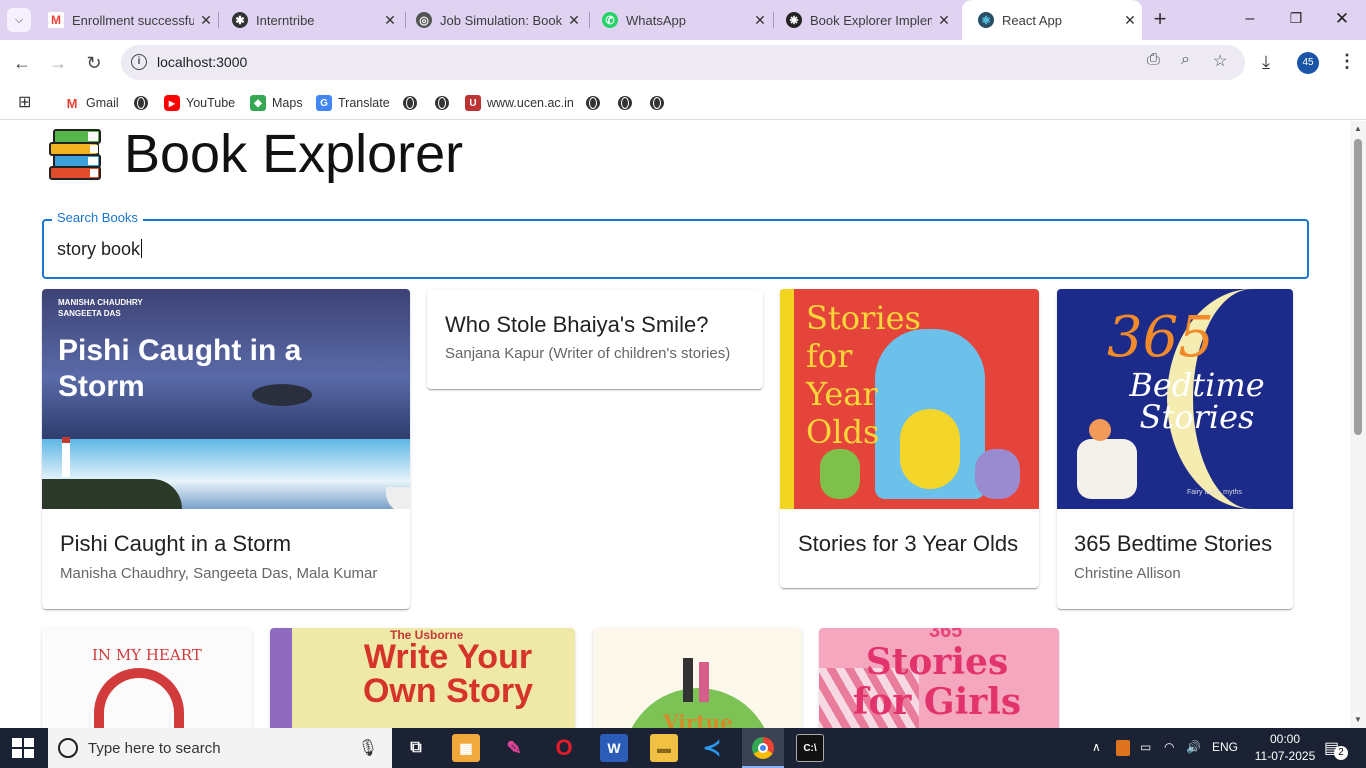  I want to click on vscode-icon: ≺, so click(712, 748).